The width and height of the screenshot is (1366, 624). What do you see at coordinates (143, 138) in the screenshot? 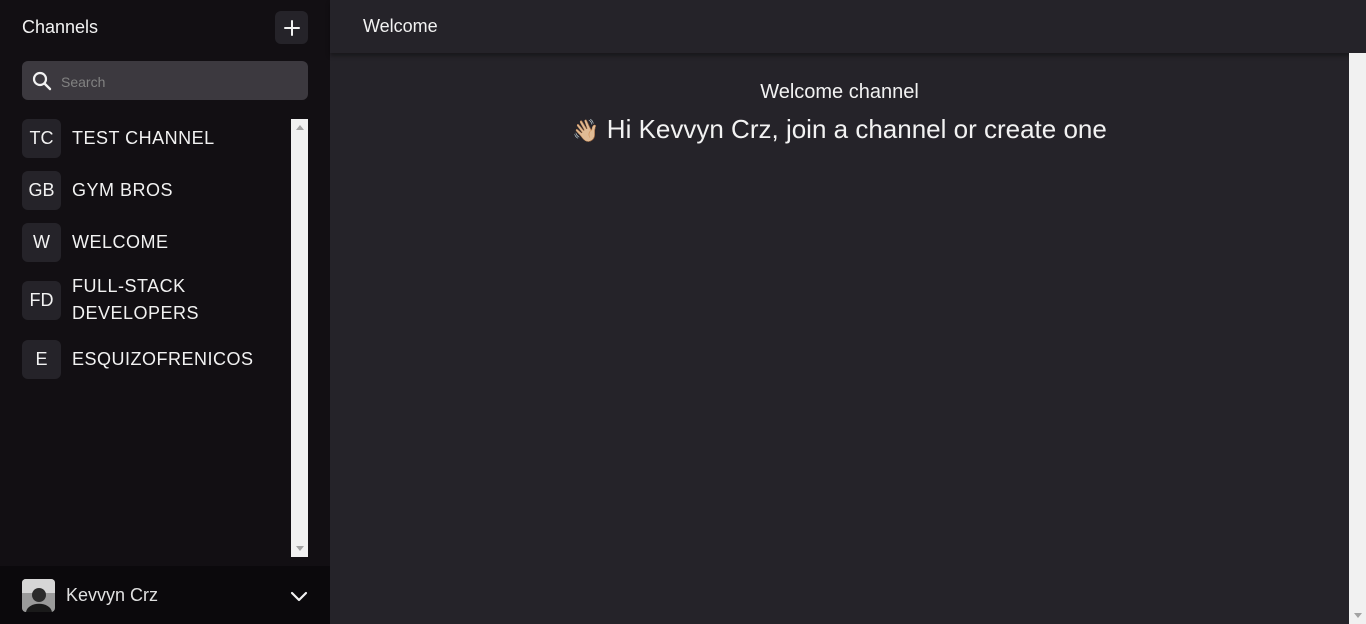
I see `channel-name: TEST CHANNEL` at bounding box center [143, 138].